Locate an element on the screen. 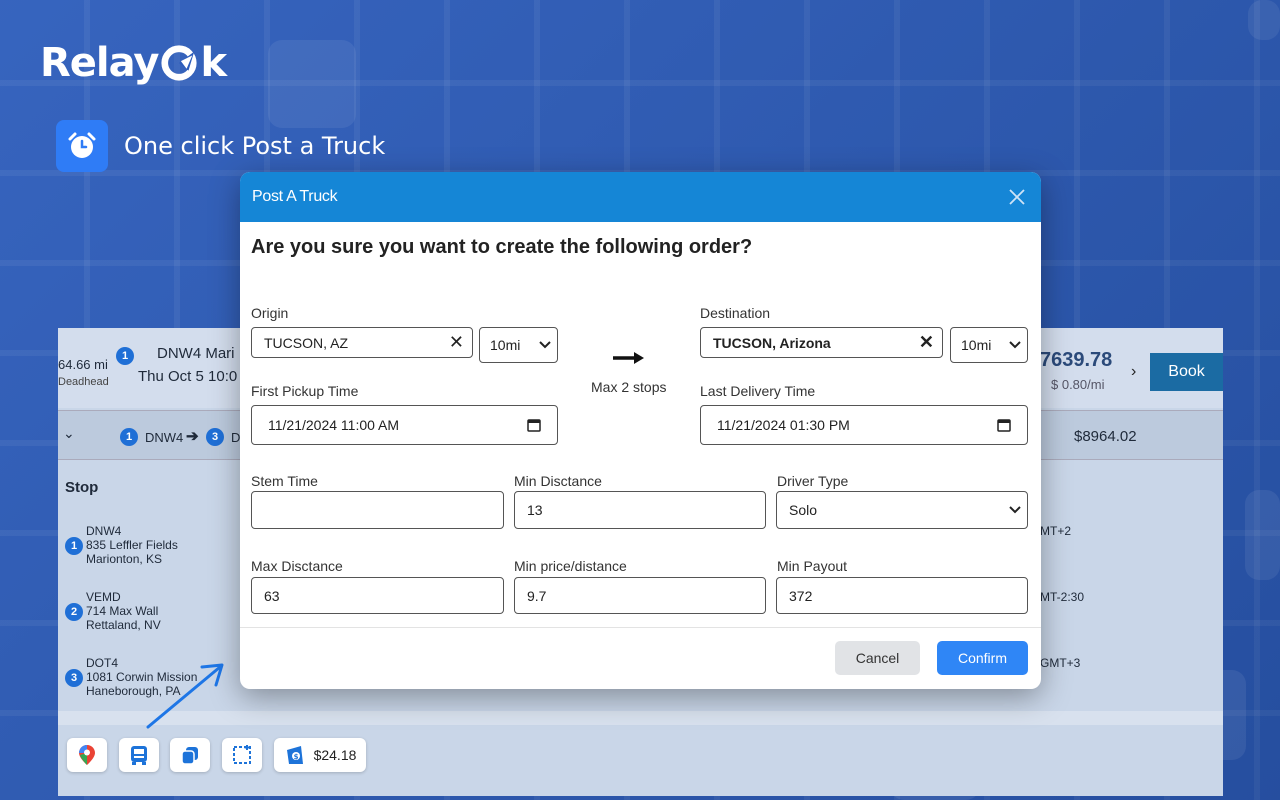  load-price: 7639.78 is located at coordinates (1076, 360).